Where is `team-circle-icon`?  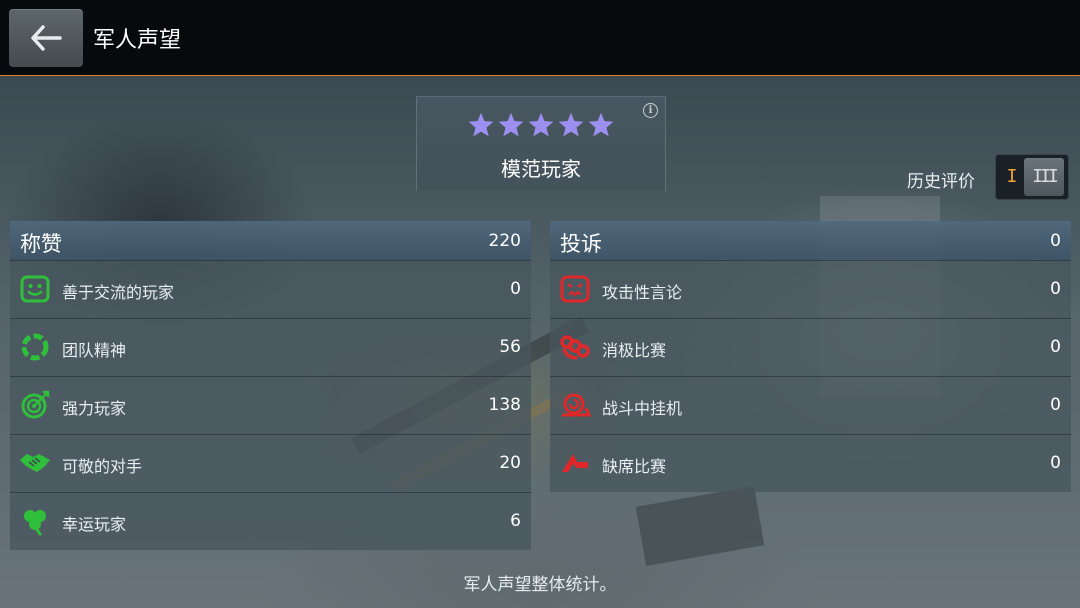
team-circle-icon is located at coordinates (35, 347).